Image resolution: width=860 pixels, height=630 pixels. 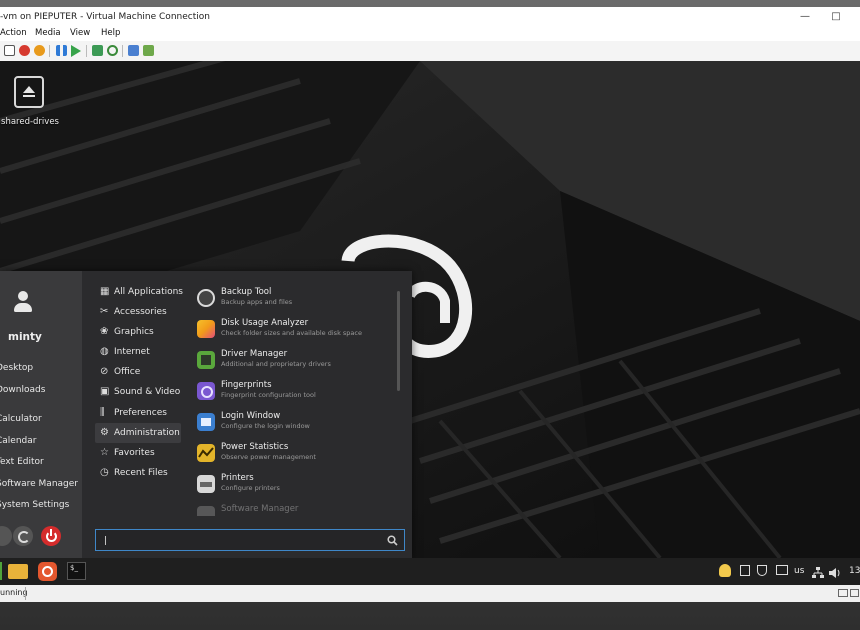 What do you see at coordinates (61, 50) in the screenshot?
I see `pause-icon` at bounding box center [61, 50].